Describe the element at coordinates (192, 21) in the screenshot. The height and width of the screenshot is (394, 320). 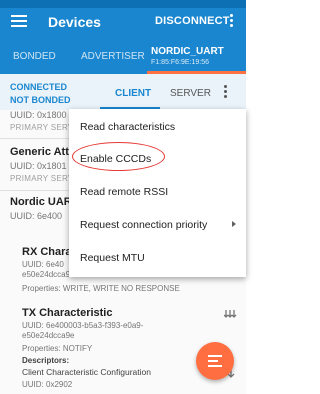
I see `disconnect-button: DISCONNECT` at that location.